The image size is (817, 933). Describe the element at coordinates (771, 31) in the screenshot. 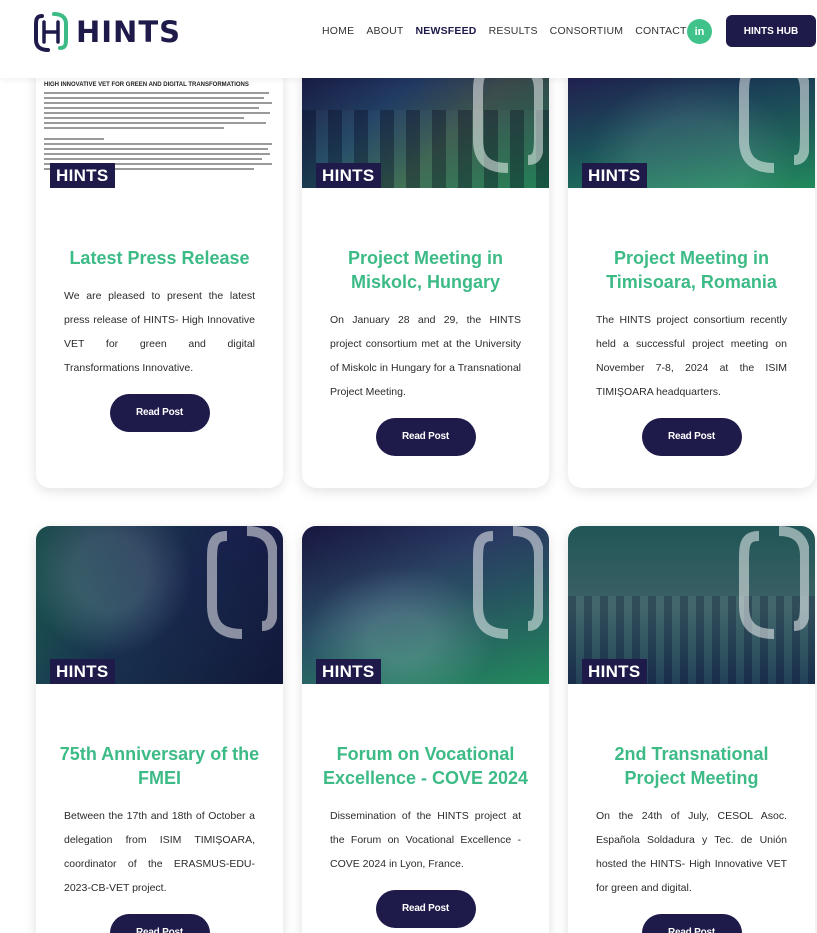

I see `hints-hub-button: HINTS HUB` at that location.